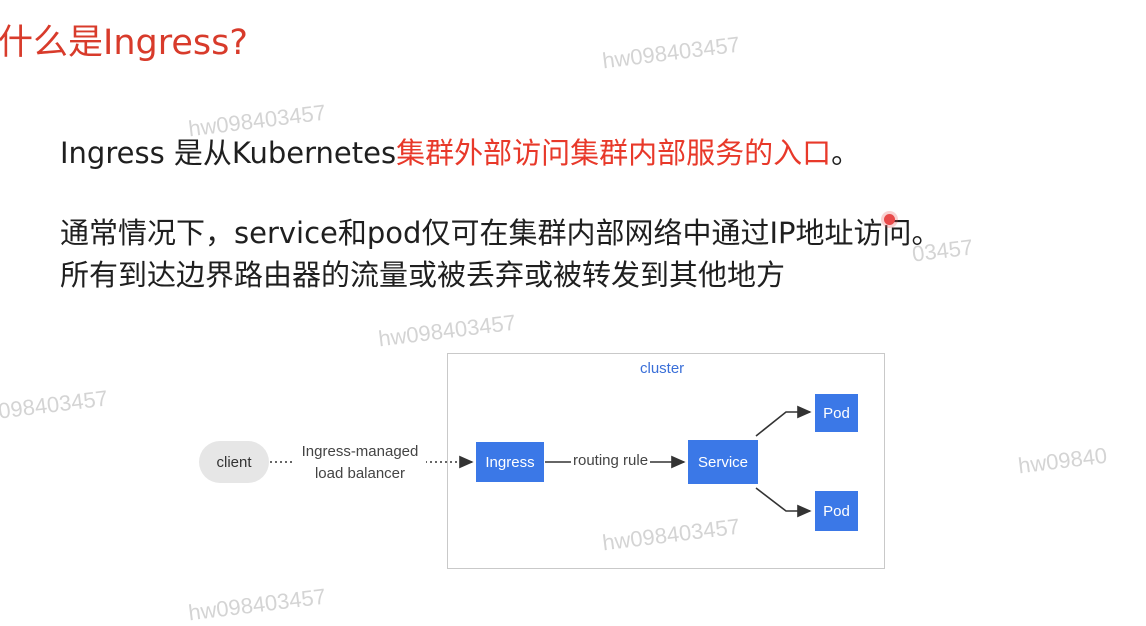 The height and width of the screenshot is (626, 1146). What do you see at coordinates (783, 502) in the screenshot?
I see `service-to-pod-bottom-arrow` at bounding box center [783, 502].